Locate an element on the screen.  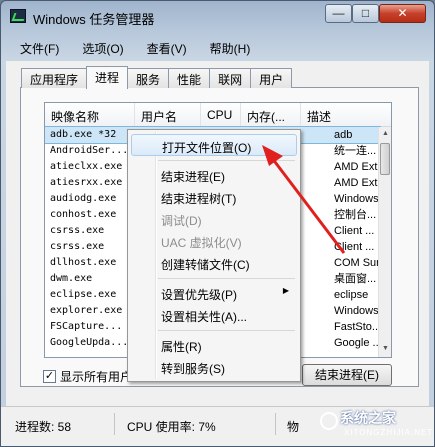
watermark-logo-icon is located at coordinates (329, 421).